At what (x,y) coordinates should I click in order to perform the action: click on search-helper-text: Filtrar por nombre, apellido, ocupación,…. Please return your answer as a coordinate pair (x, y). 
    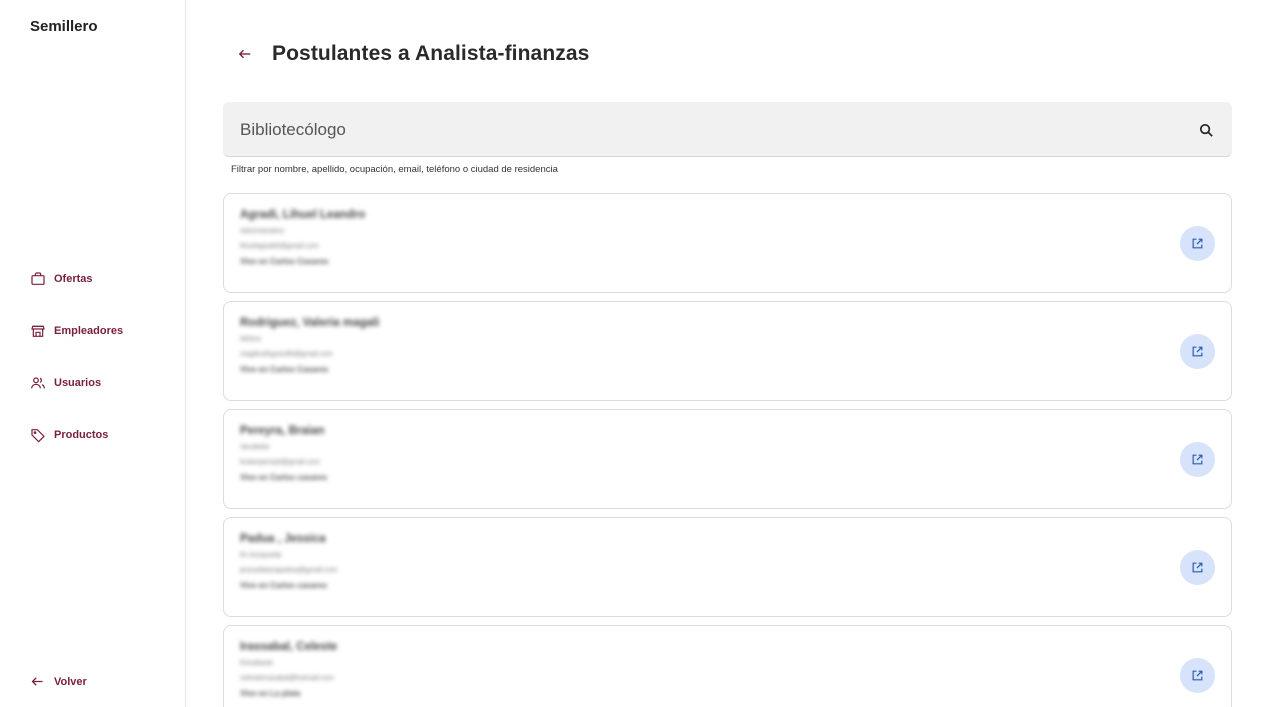
    Looking at the image, I should click on (394, 169).